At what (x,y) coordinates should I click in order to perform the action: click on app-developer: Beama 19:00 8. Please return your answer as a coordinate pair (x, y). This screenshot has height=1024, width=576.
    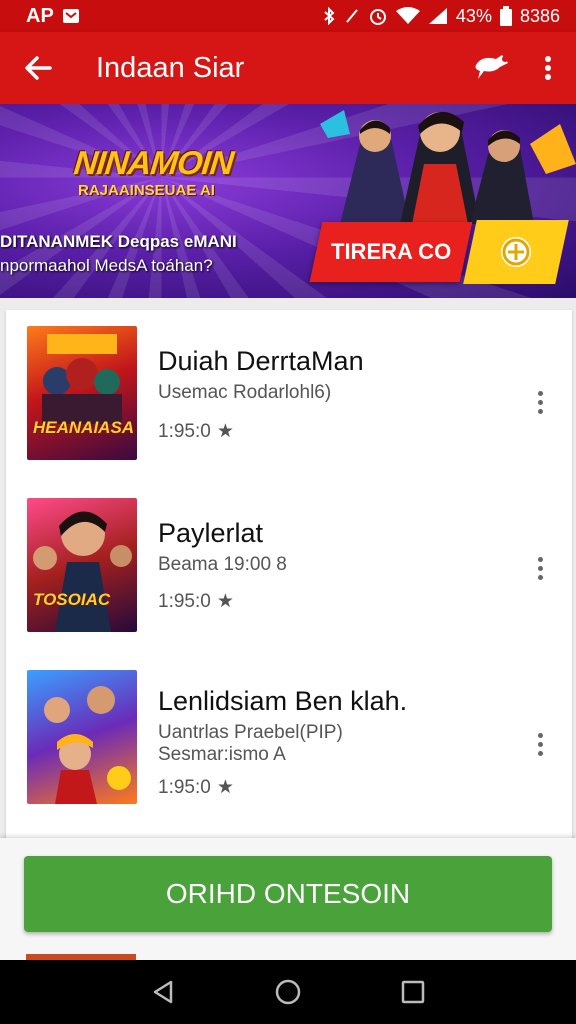
    Looking at the image, I should click on (222, 564).